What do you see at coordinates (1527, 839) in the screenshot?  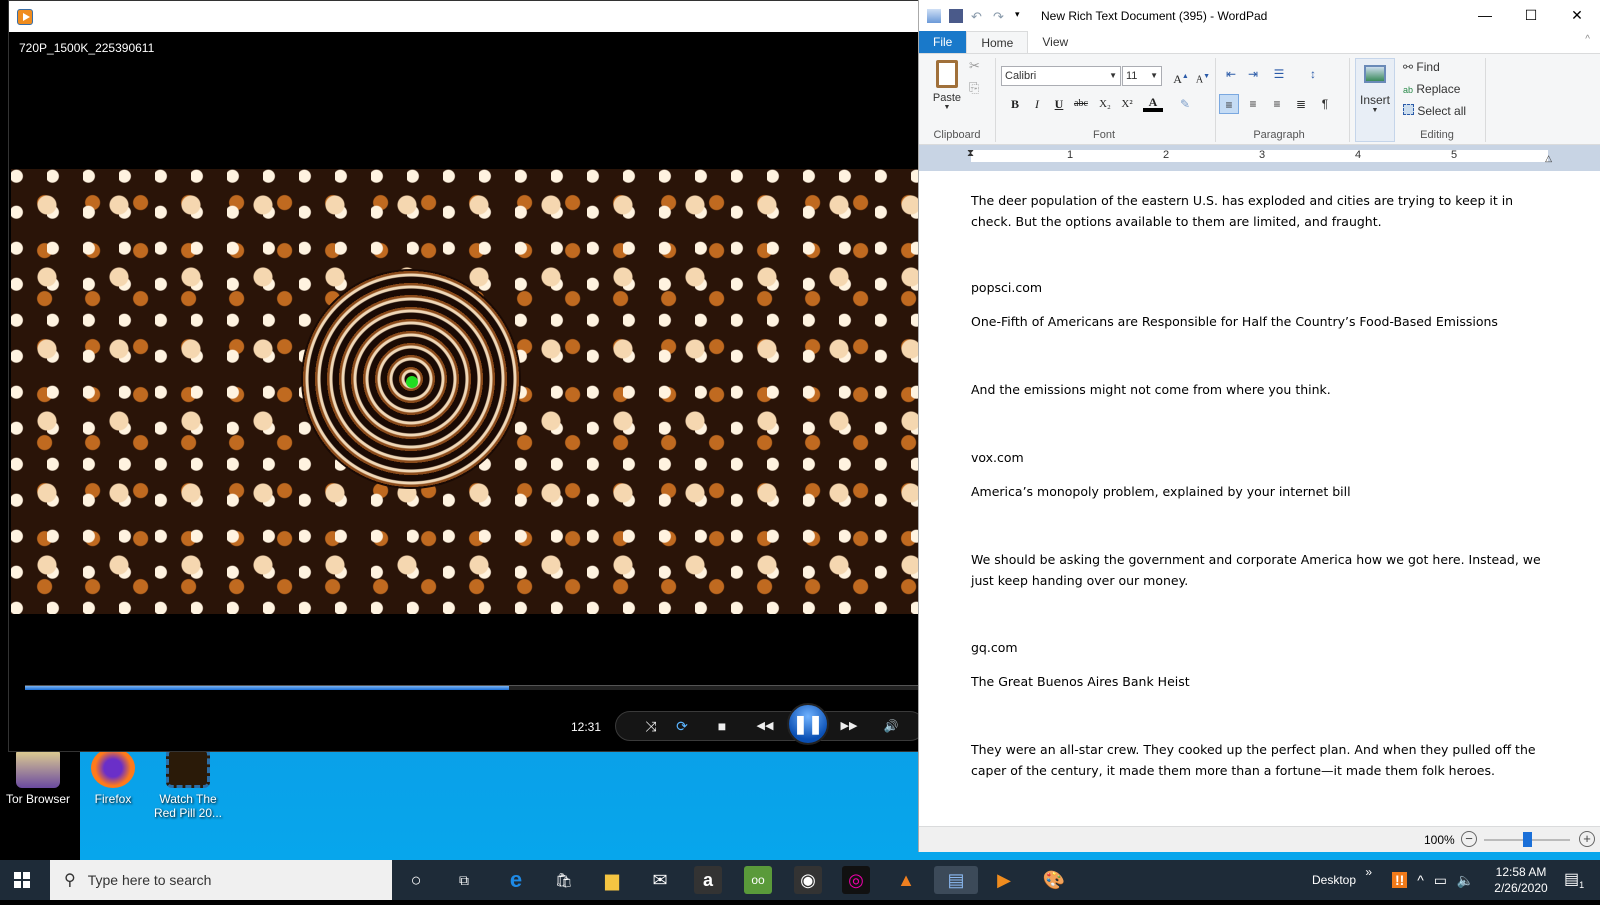 I see `zoom-slider-thumb` at bounding box center [1527, 839].